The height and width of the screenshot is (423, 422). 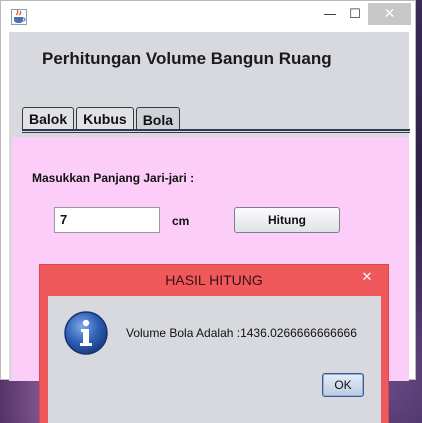 I want to click on hitung-button: Hitung, so click(x=287, y=220).